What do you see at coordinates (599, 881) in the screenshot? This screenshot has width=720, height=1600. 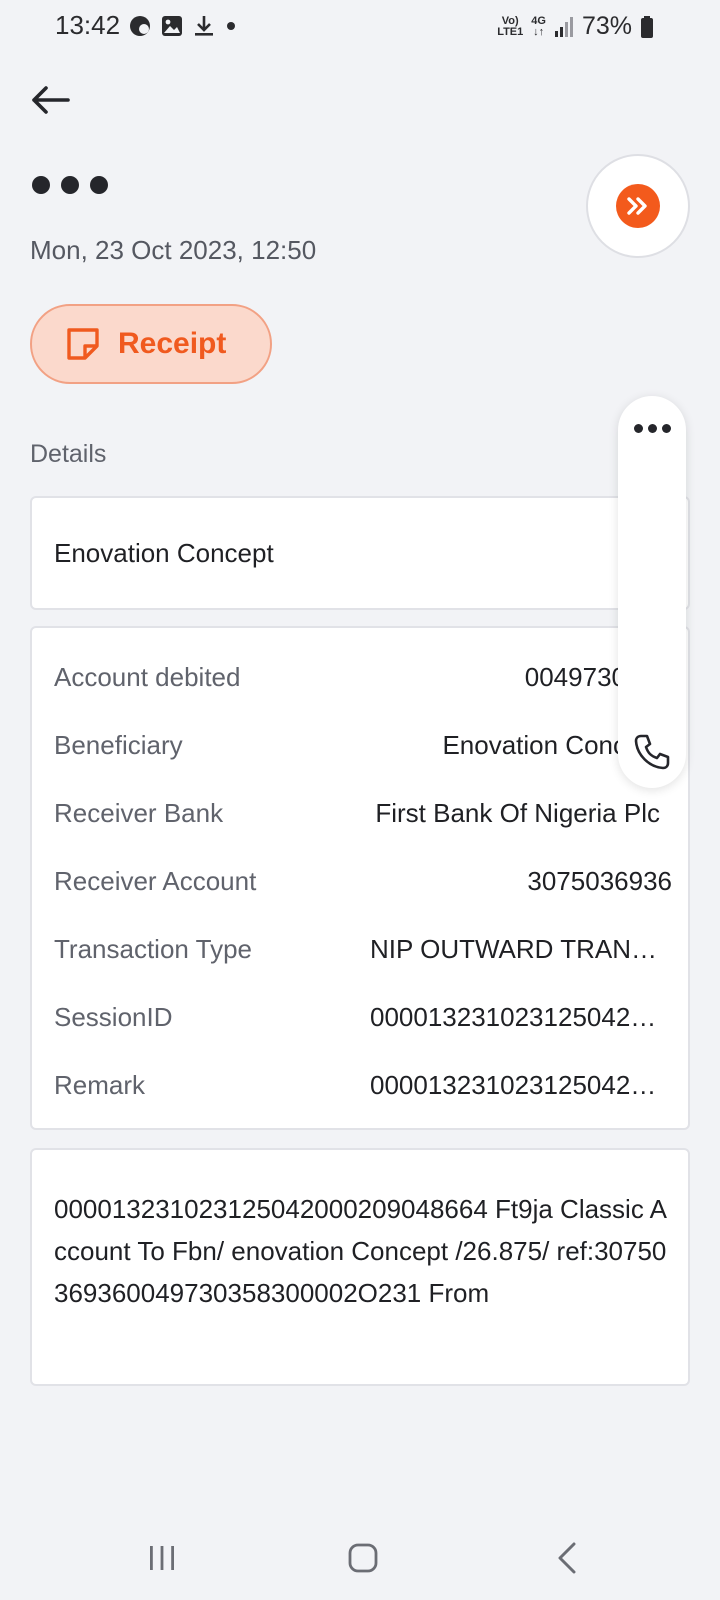 I see `detail-value: 3075036936` at bounding box center [599, 881].